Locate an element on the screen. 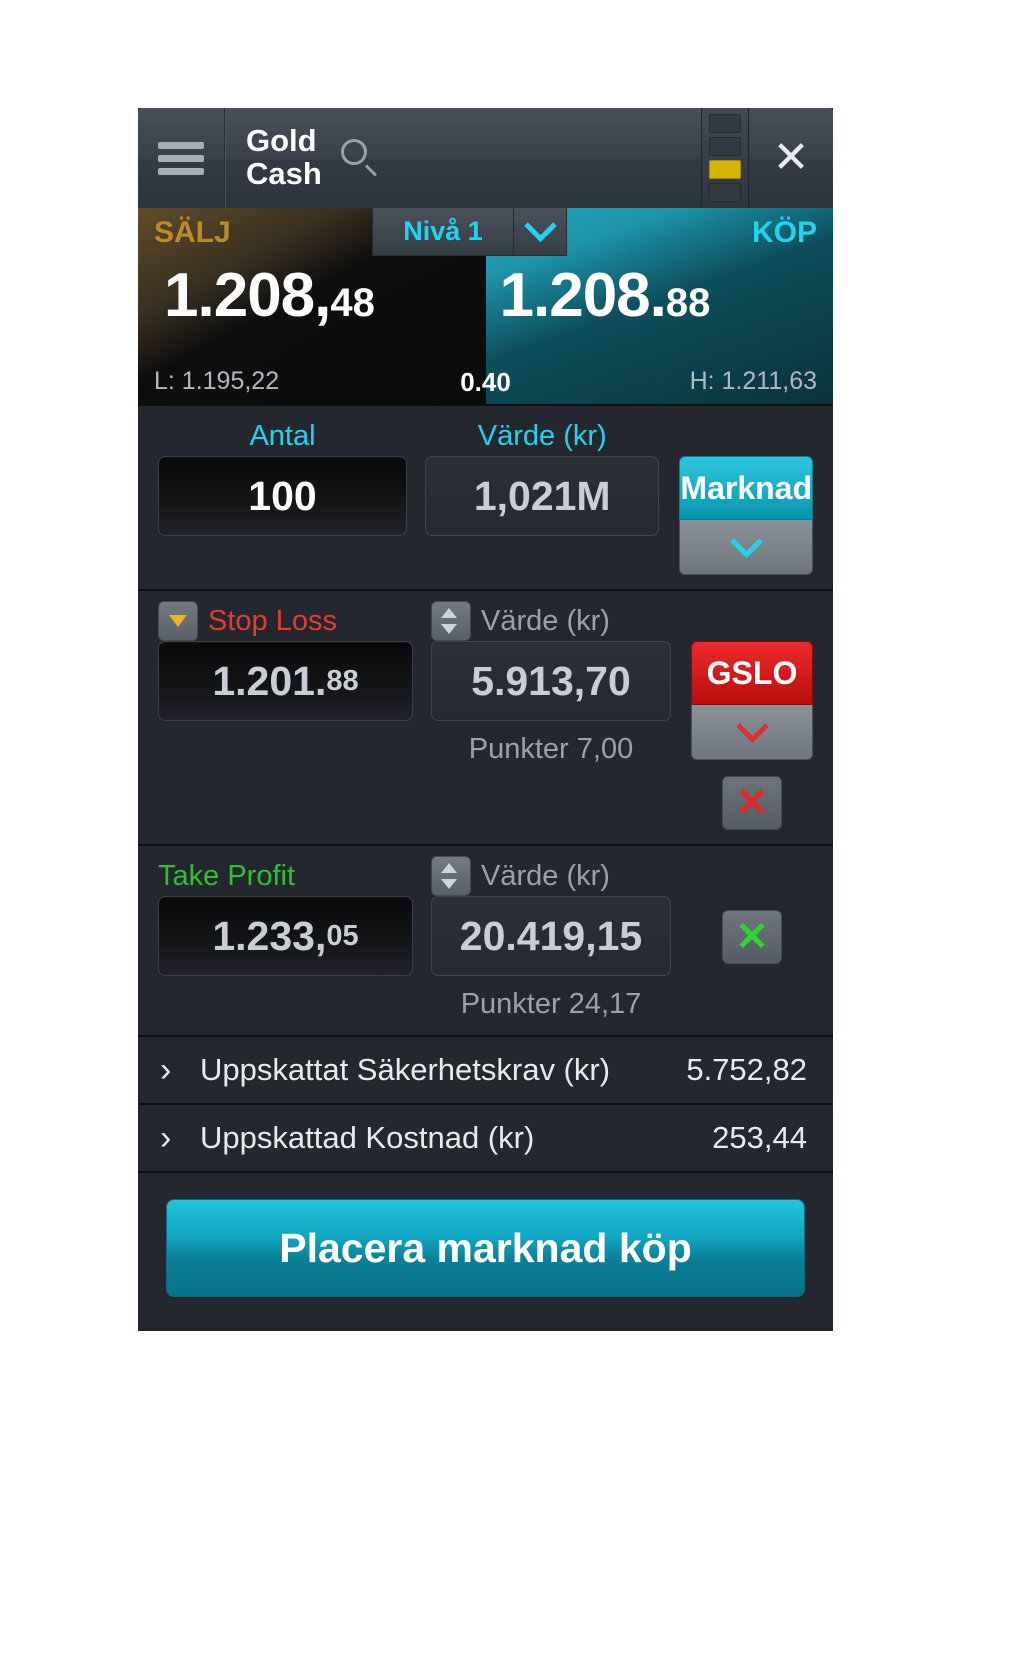 The width and height of the screenshot is (1024, 1670). buy-price: 1.208.88 is located at coordinates (605, 295).